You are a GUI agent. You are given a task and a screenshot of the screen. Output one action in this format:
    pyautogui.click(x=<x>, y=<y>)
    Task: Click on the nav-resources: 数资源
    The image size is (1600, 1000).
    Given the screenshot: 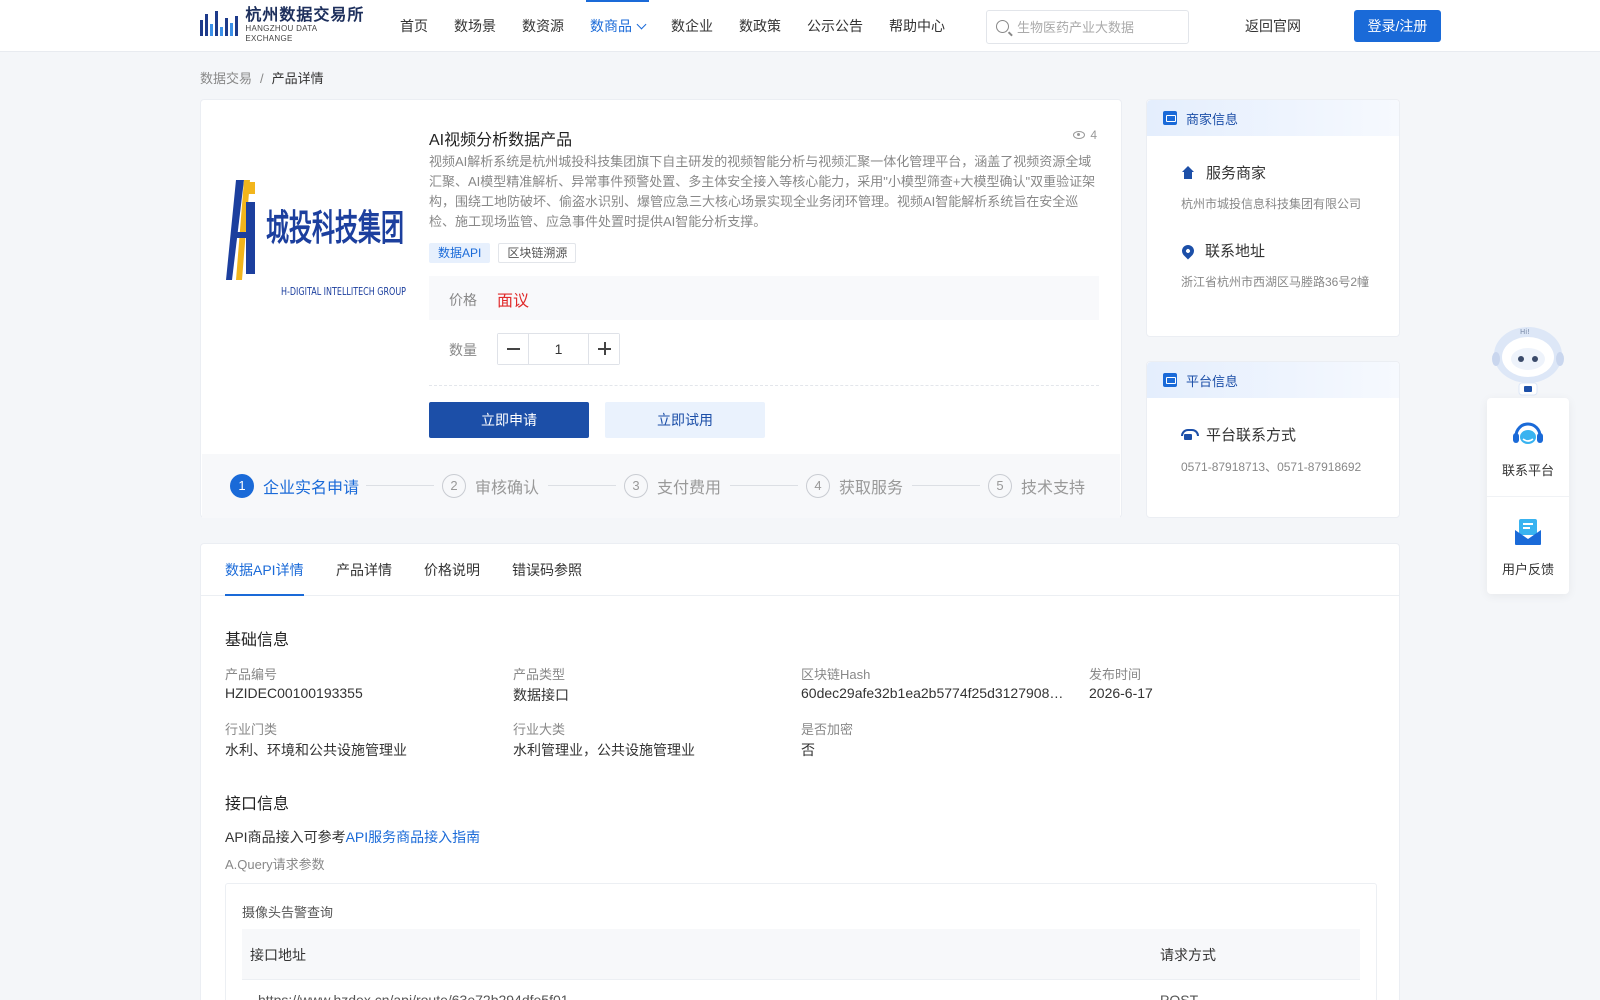 What is the action you would take?
    pyautogui.click(x=543, y=26)
    